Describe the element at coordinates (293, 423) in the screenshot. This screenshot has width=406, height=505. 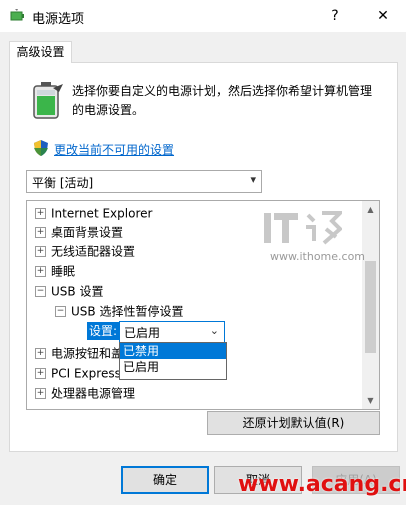
I see `restore-defaults-button: 还原计划默认值(R)` at that location.